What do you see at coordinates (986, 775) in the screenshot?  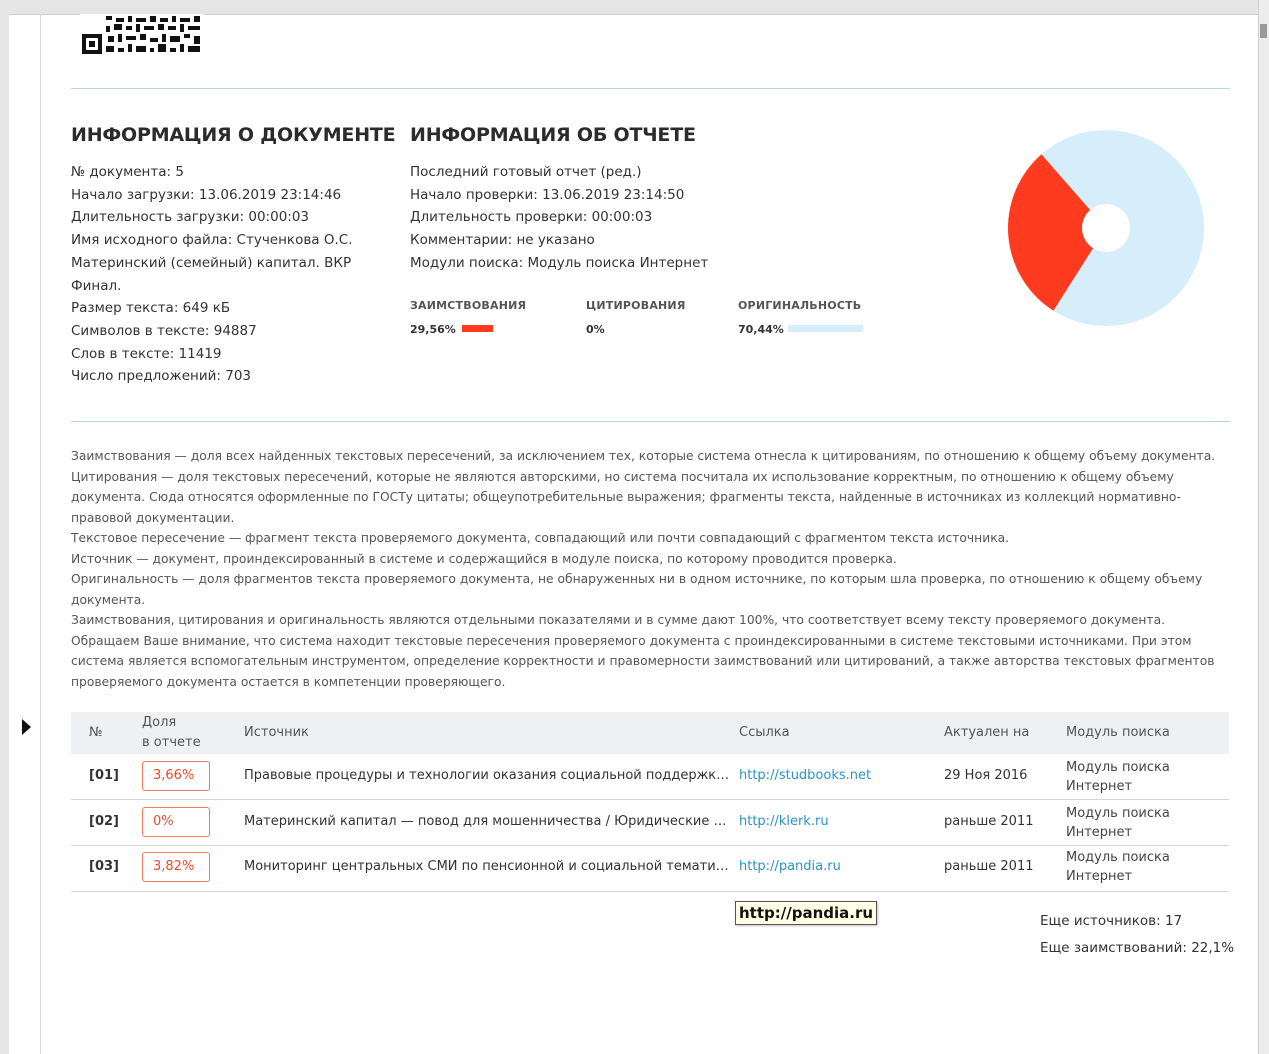 I see `table-row-date: 29 Ноя 2016` at bounding box center [986, 775].